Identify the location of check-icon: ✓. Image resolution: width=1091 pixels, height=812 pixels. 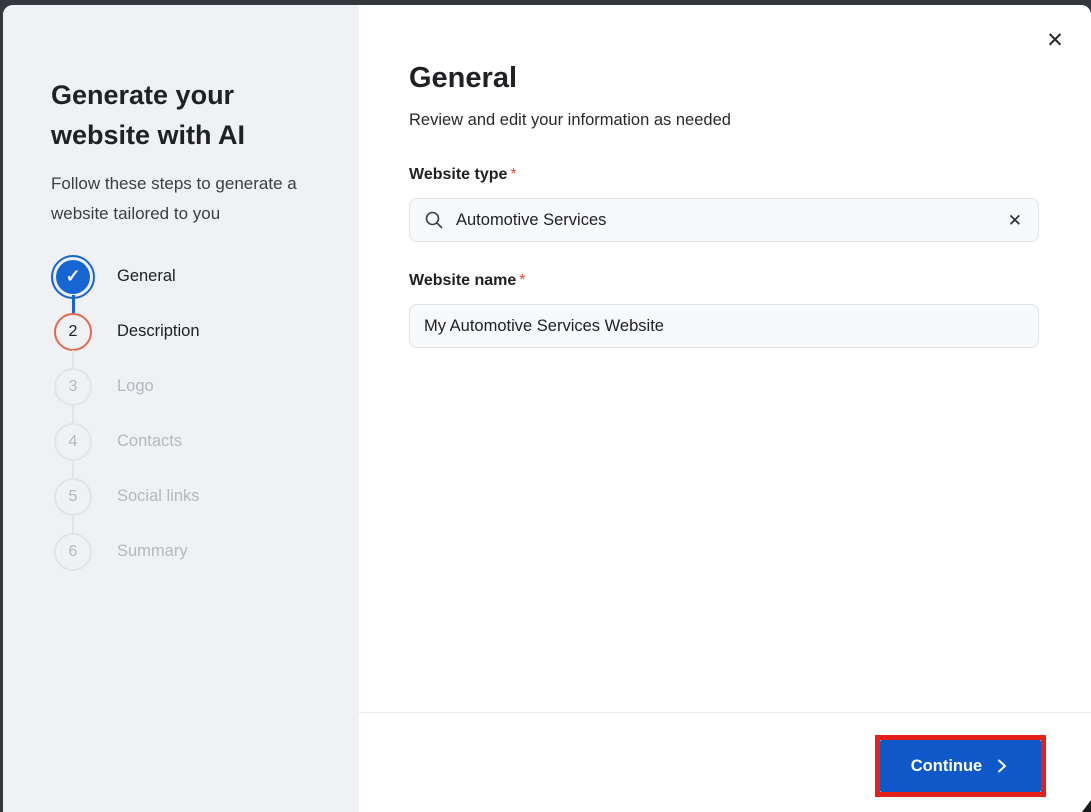
(73, 276).